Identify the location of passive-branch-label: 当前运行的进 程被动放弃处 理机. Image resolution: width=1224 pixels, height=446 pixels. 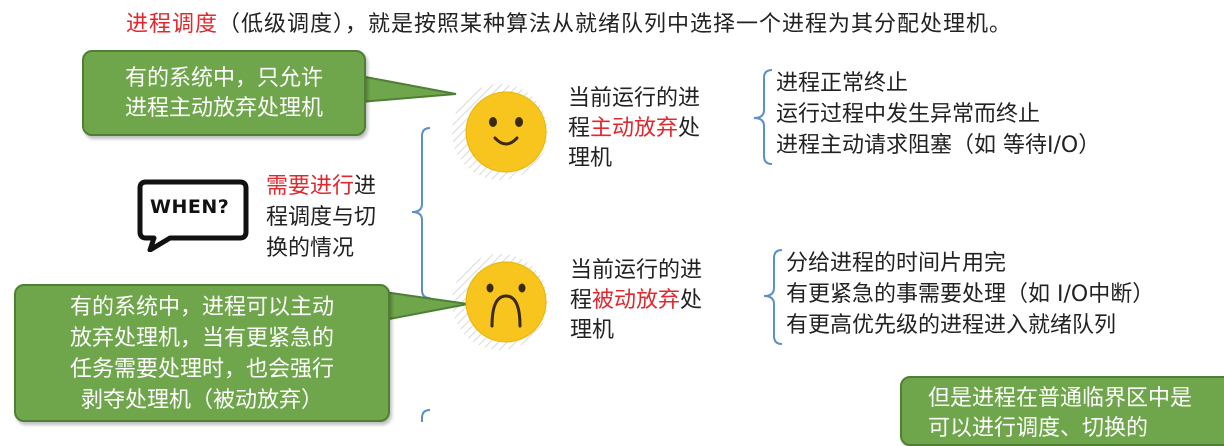
(636, 301).